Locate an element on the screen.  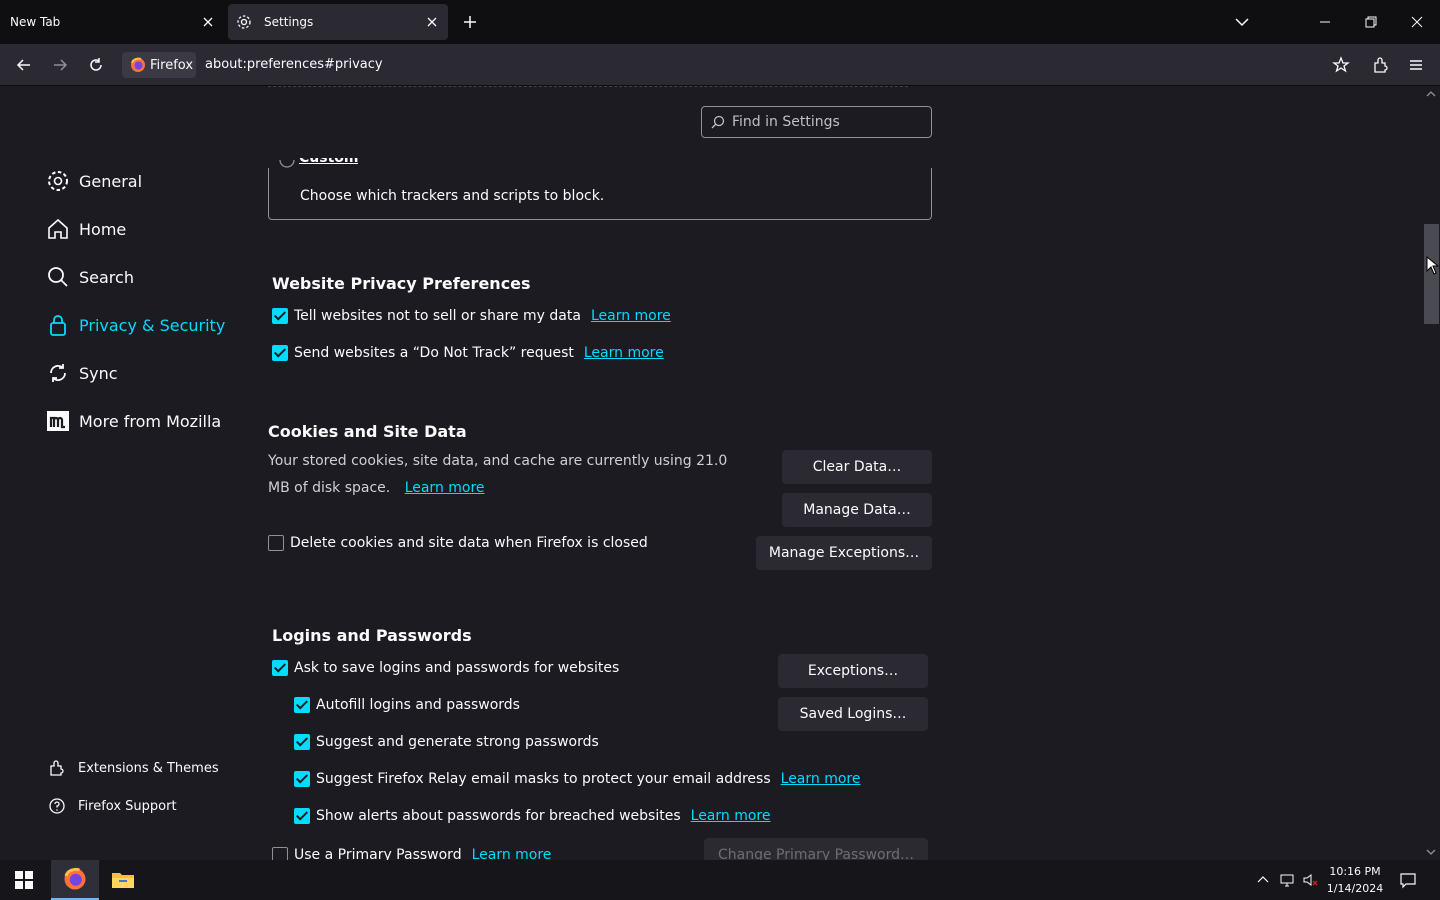
plus-icon is located at coordinates (470, 22).